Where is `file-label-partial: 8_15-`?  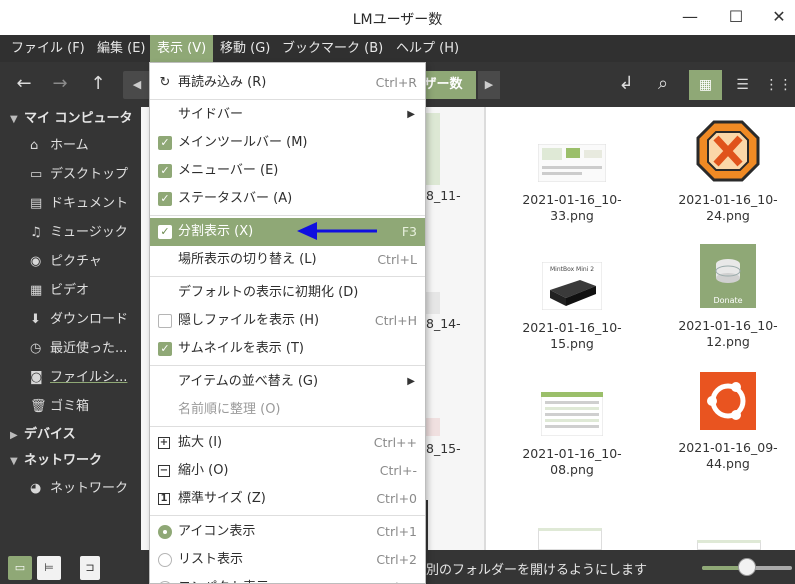
file-label-partial: 8_15- is located at coordinates (443, 449).